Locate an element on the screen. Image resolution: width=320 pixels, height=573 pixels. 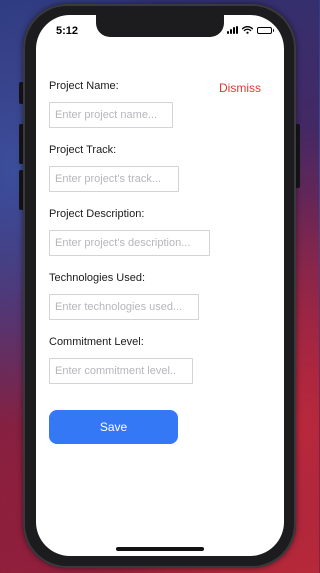
wifi-icon is located at coordinates (247, 30).